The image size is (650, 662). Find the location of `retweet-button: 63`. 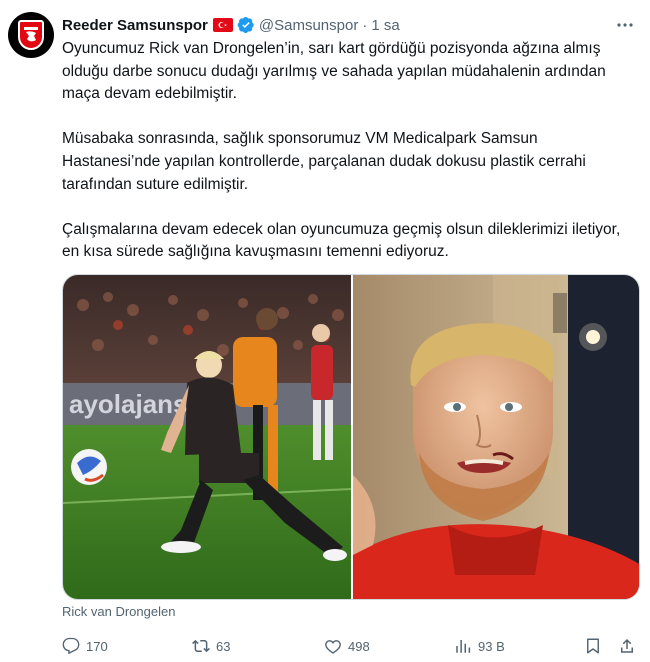

retweet-button: 63 is located at coordinates (211, 646).